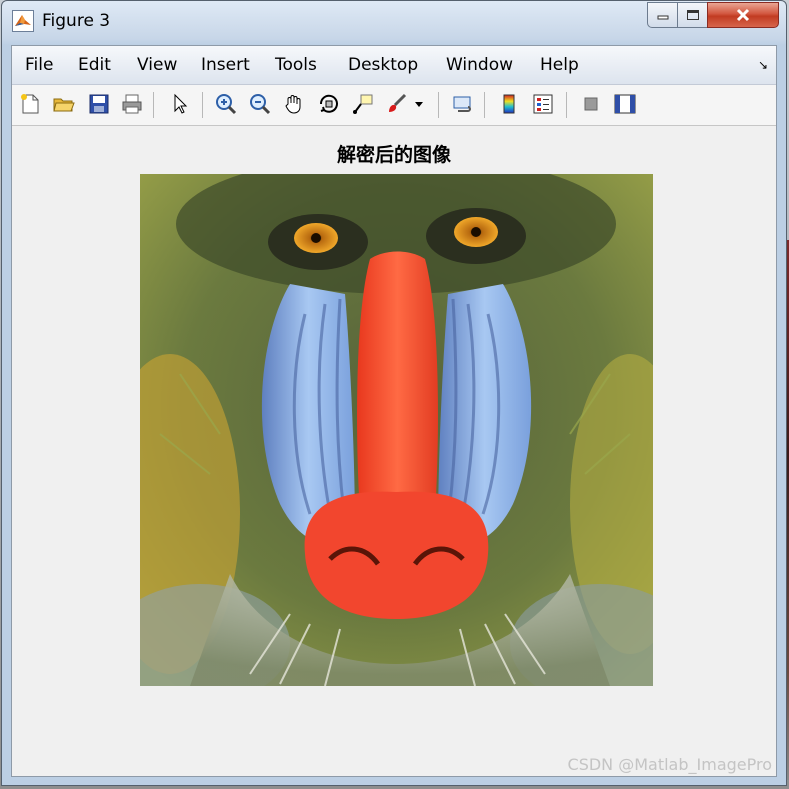 This screenshot has height=789, width=789. I want to click on watermark-text: CSDN @Matlab_ImagePro, so click(669, 764).